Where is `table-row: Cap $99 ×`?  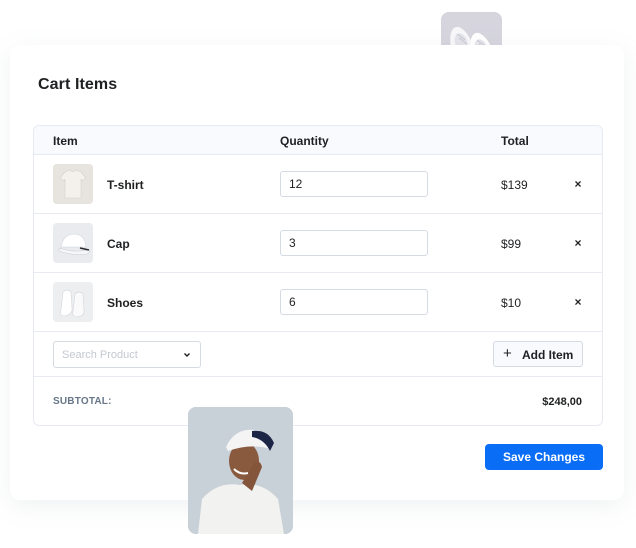
table-row: Cap $99 × is located at coordinates (318, 243).